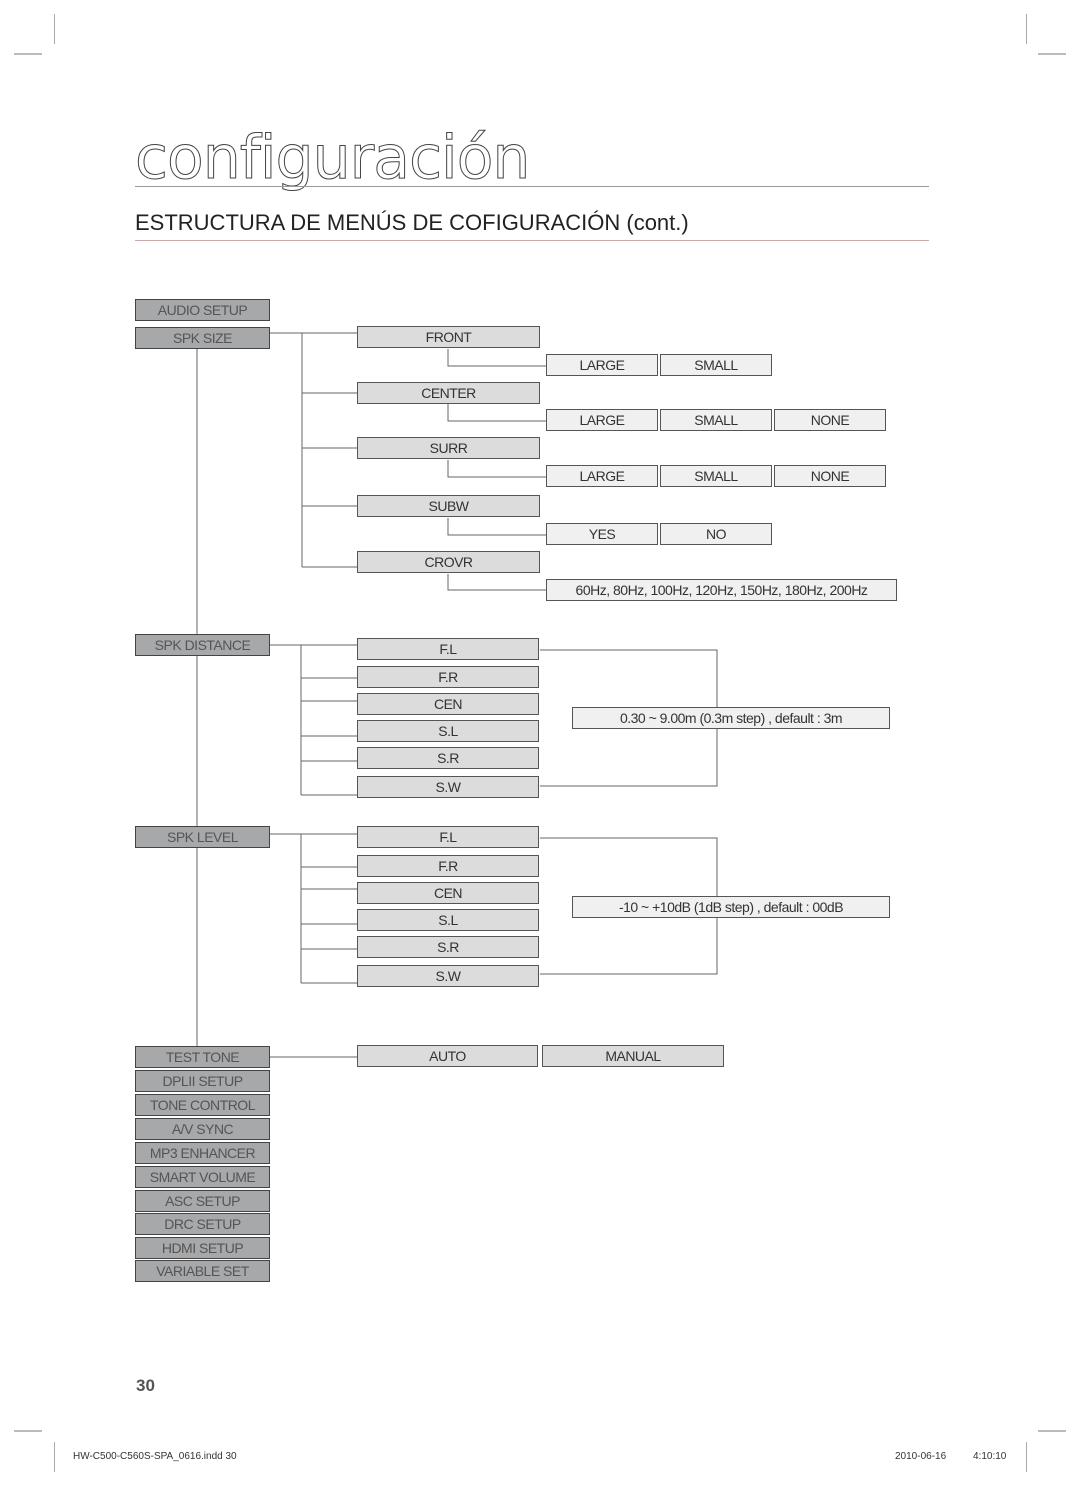  I want to click on menu-audio-setup: AUDIO SETUP, so click(202, 310).